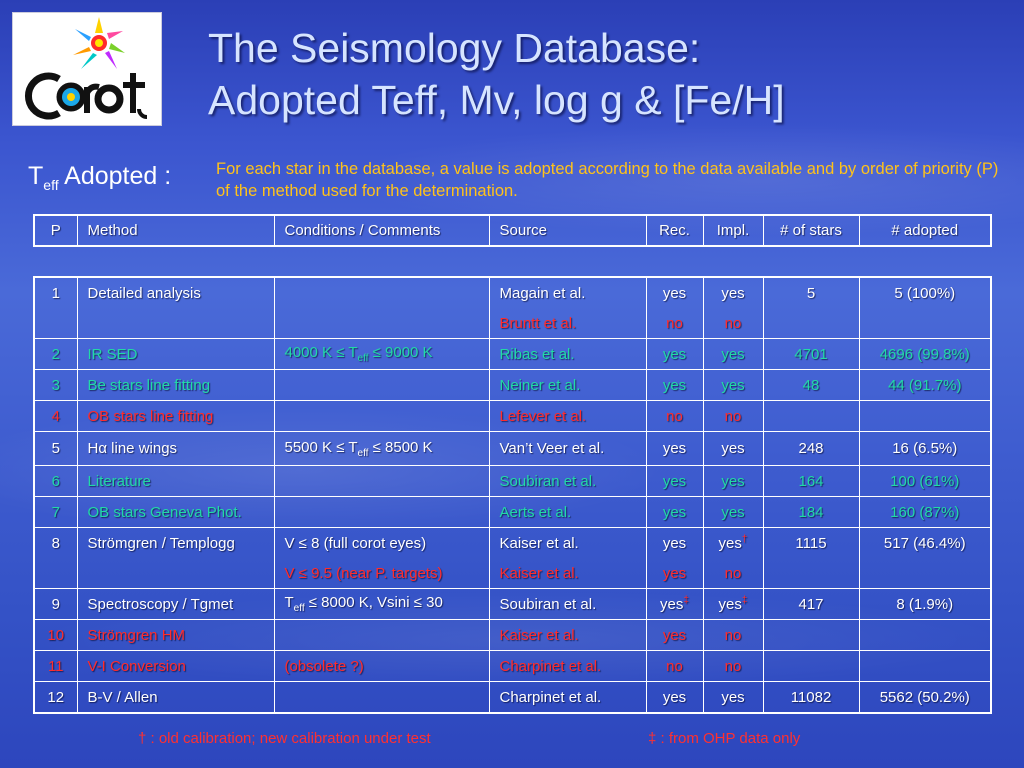 This screenshot has width=1024, height=768. What do you see at coordinates (175, 448) in the screenshot?
I see `cell-method: Hα line wings` at bounding box center [175, 448].